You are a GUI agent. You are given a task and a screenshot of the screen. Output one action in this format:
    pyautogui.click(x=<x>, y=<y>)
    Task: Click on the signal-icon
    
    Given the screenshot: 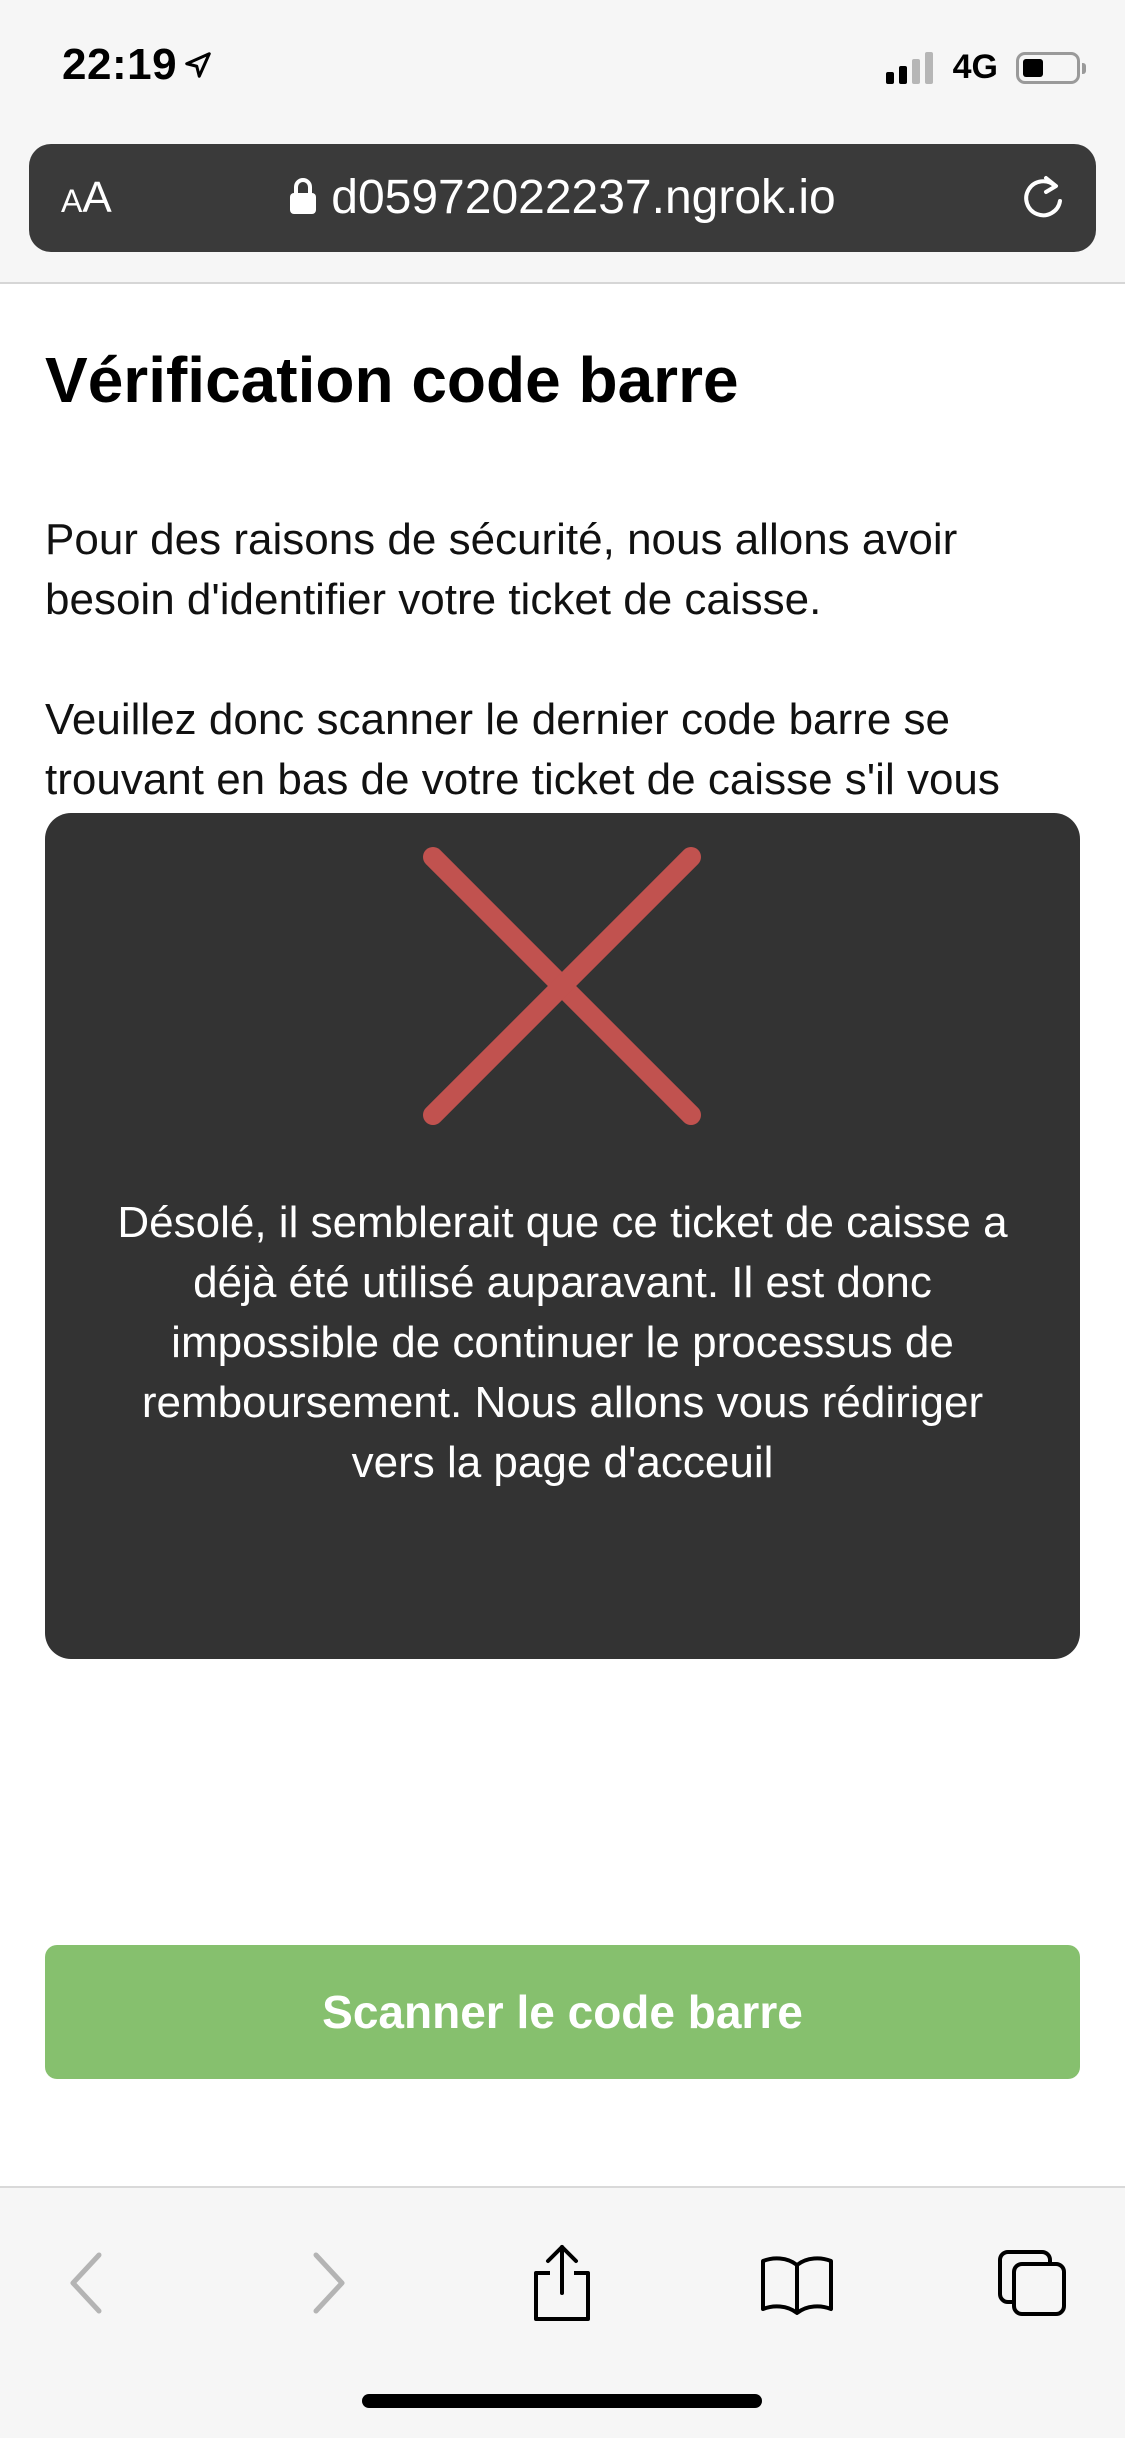 What is the action you would take?
    pyautogui.click(x=909, y=67)
    